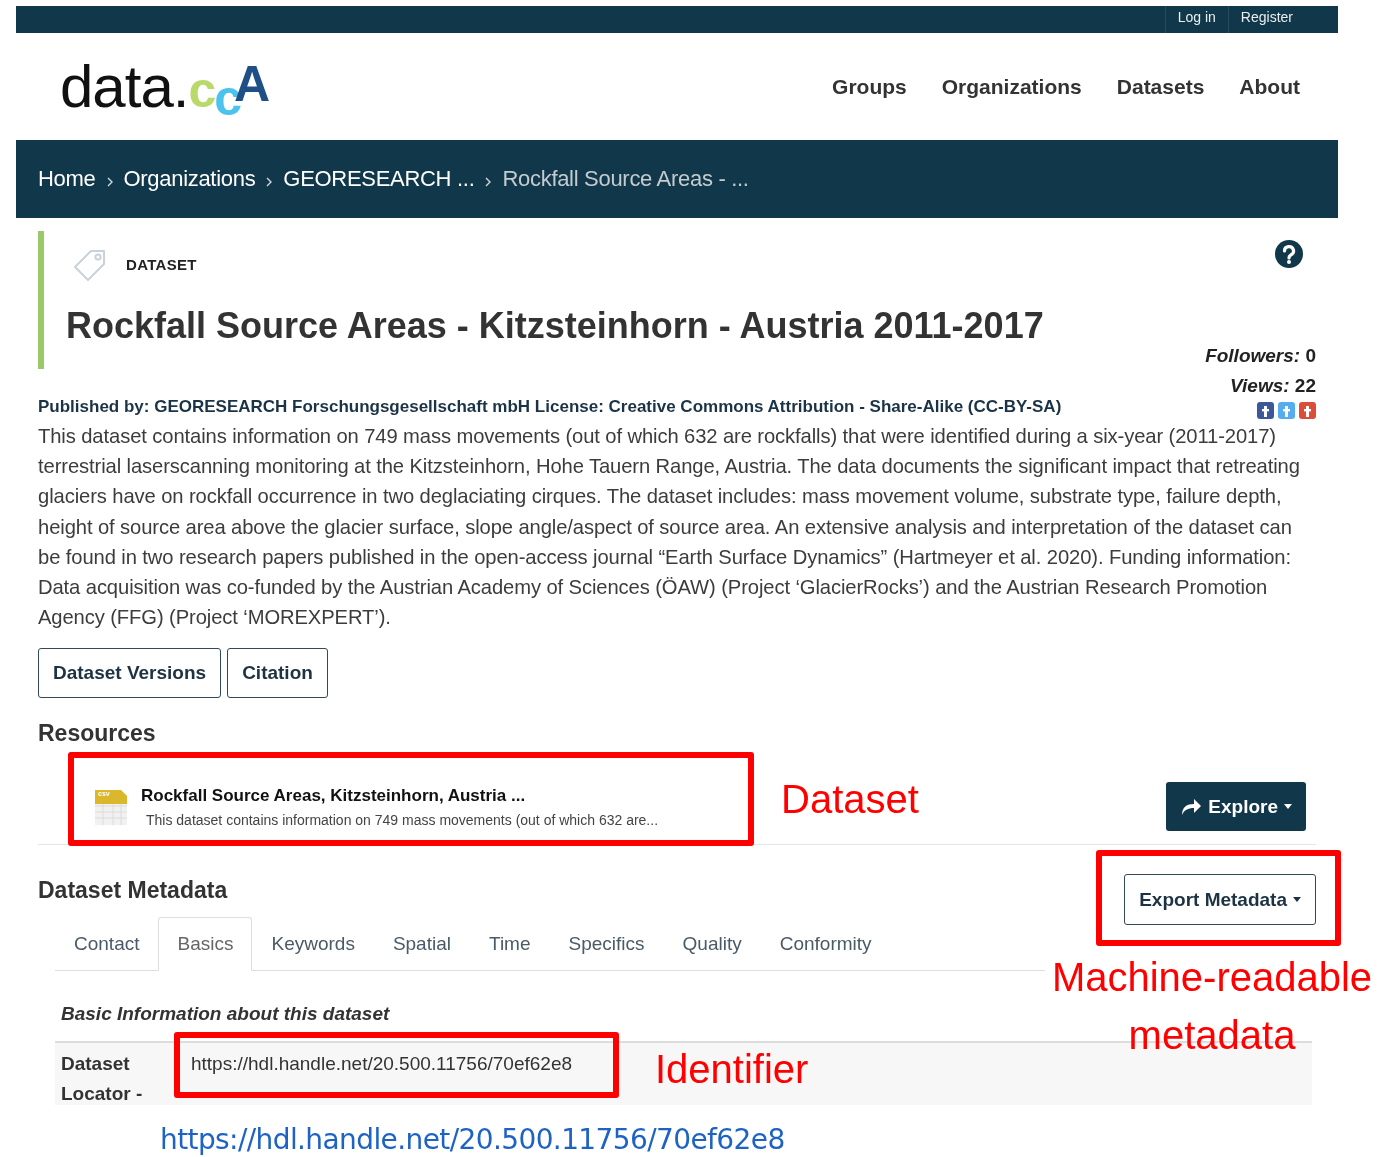 The width and height of the screenshot is (1394, 1157). I want to click on metadata-tab: Specifics, so click(606, 944).